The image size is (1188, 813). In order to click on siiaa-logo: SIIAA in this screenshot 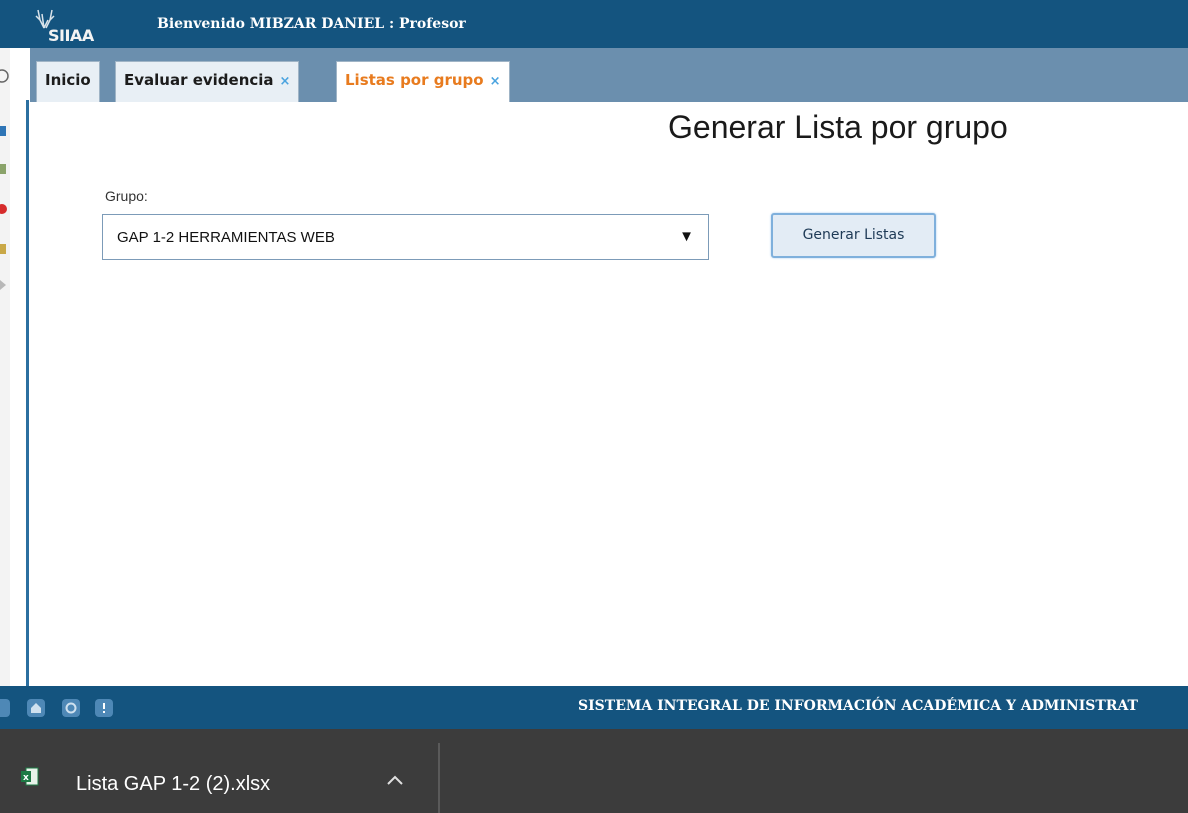, I will do `click(75, 26)`.